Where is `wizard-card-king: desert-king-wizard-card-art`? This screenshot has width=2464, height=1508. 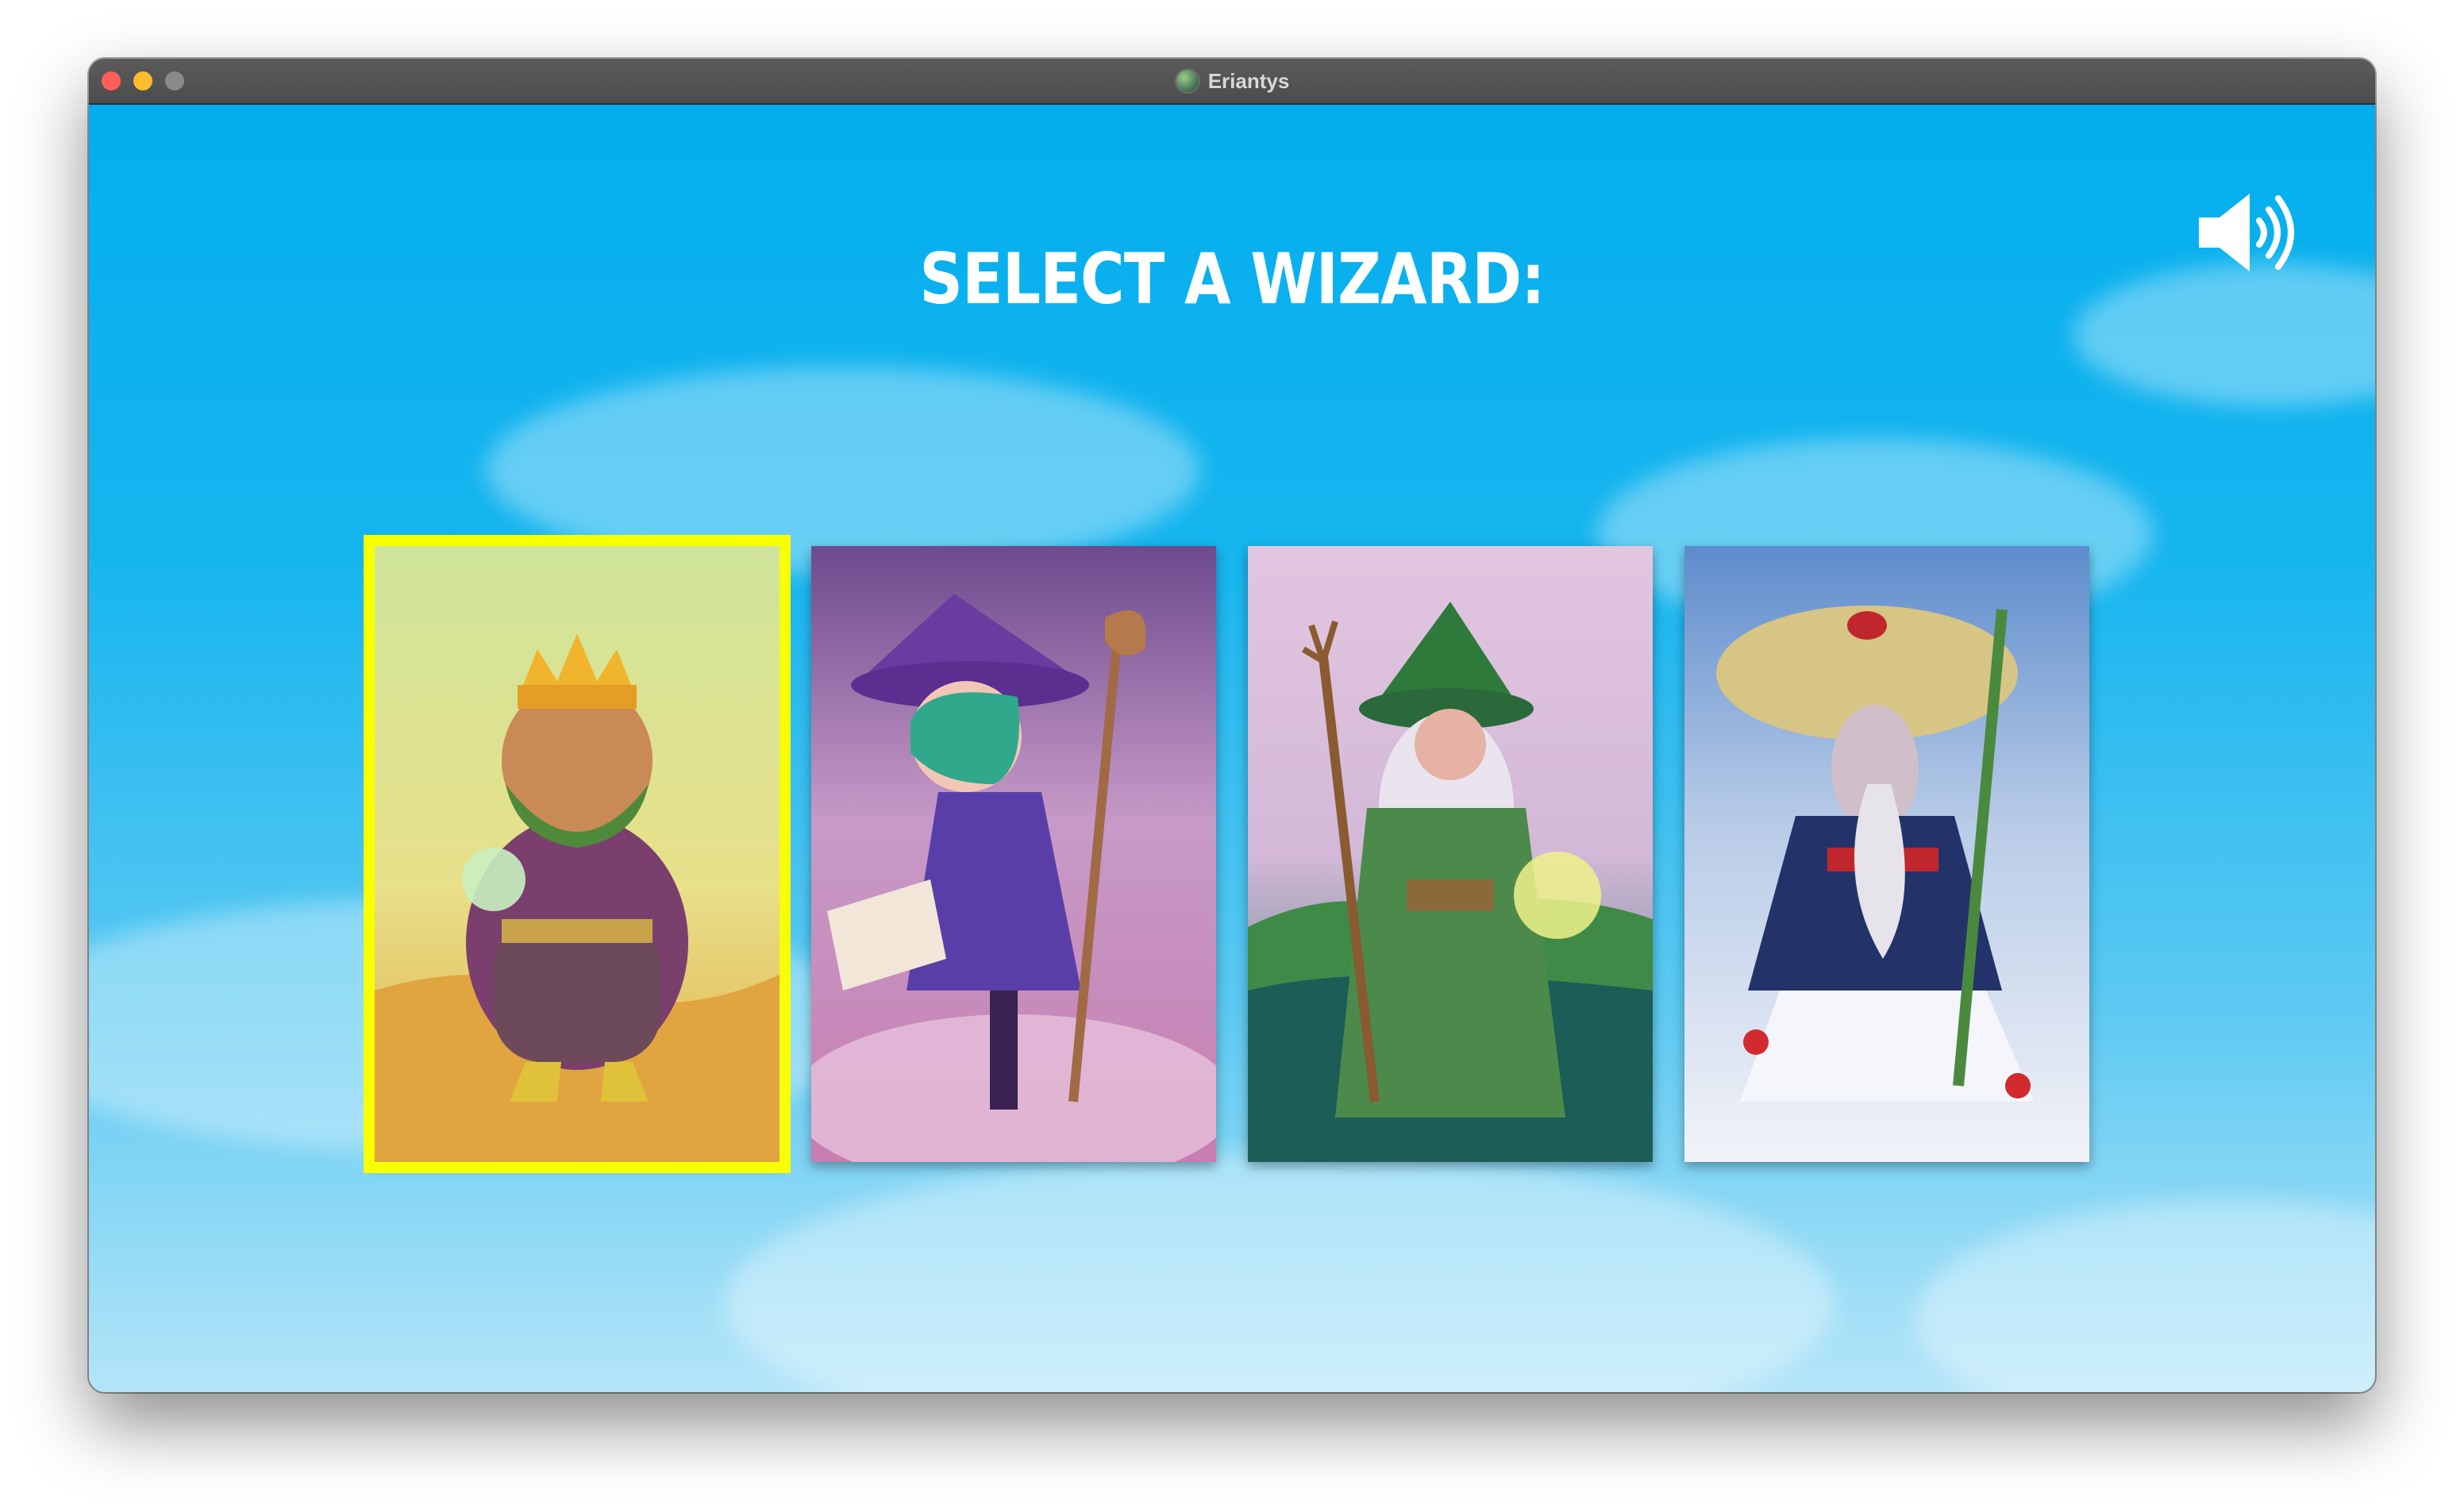
wizard-card-king: desert-king-wizard-card-art is located at coordinates (577, 854).